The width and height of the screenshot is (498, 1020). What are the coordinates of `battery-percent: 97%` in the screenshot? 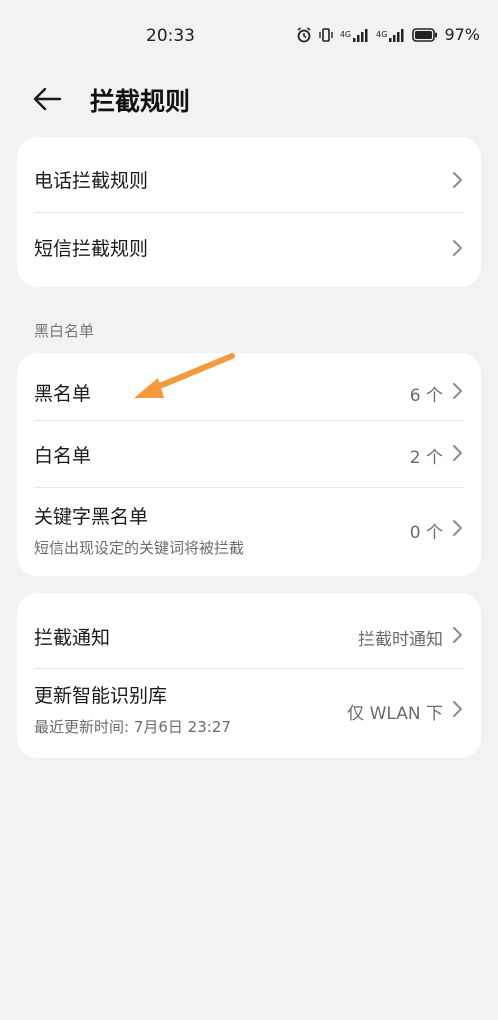 It's located at (462, 34).